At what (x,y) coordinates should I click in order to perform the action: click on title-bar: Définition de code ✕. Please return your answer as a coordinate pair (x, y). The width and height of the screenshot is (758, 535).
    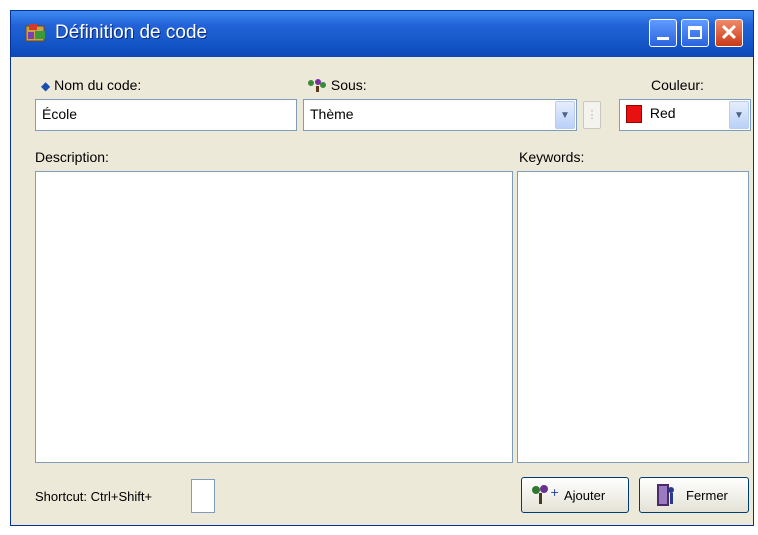
    Looking at the image, I should click on (382, 34).